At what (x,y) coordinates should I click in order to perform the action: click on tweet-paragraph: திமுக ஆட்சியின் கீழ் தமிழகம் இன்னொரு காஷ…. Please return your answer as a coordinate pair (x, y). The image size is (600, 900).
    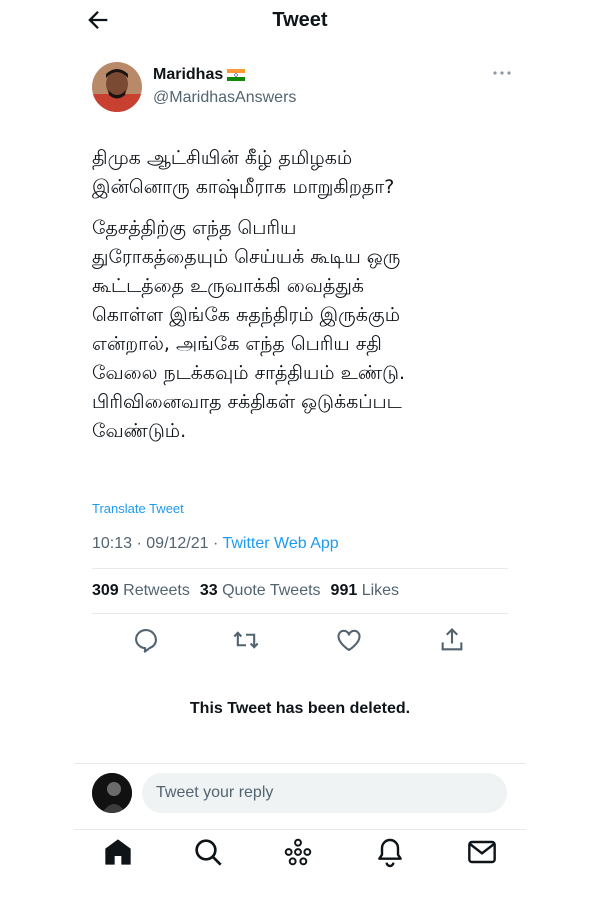
    Looking at the image, I should click on (243, 172).